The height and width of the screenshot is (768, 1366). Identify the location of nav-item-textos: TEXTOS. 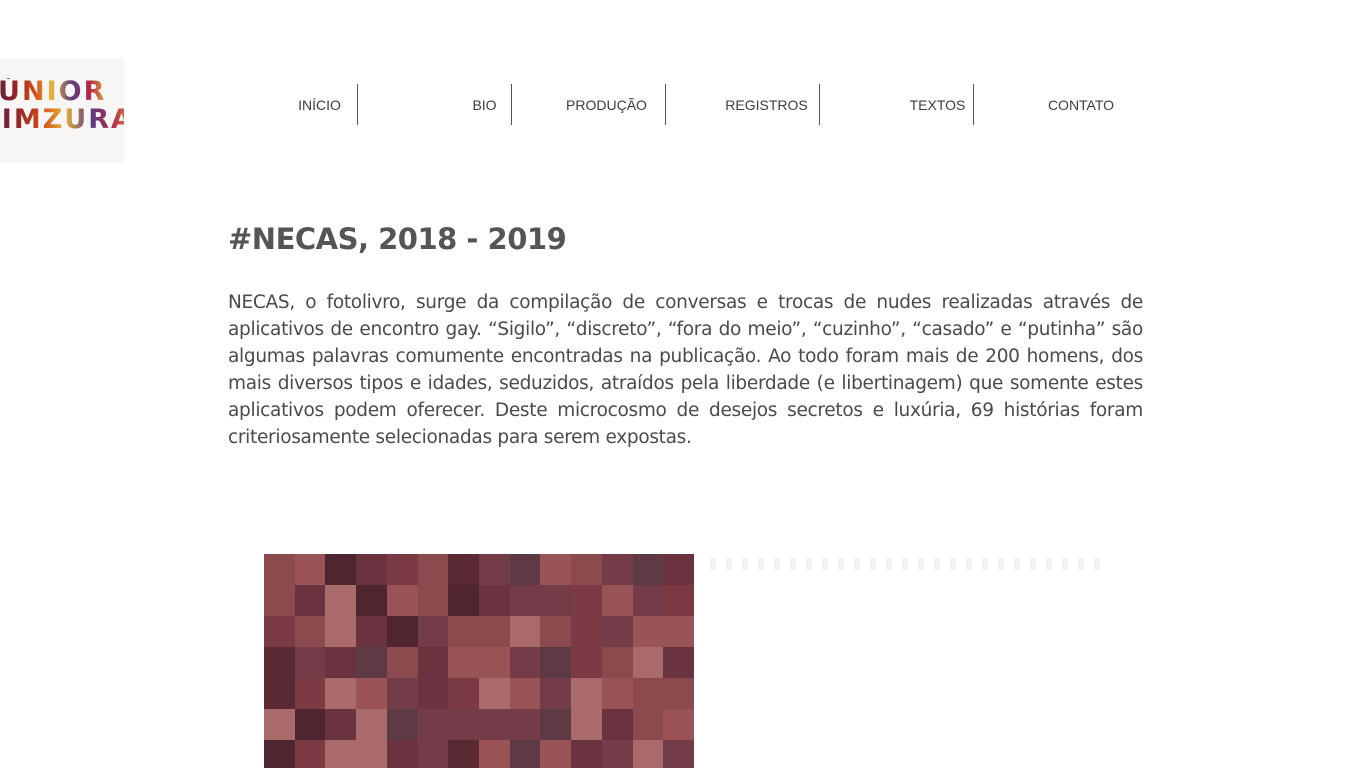
(897, 104).